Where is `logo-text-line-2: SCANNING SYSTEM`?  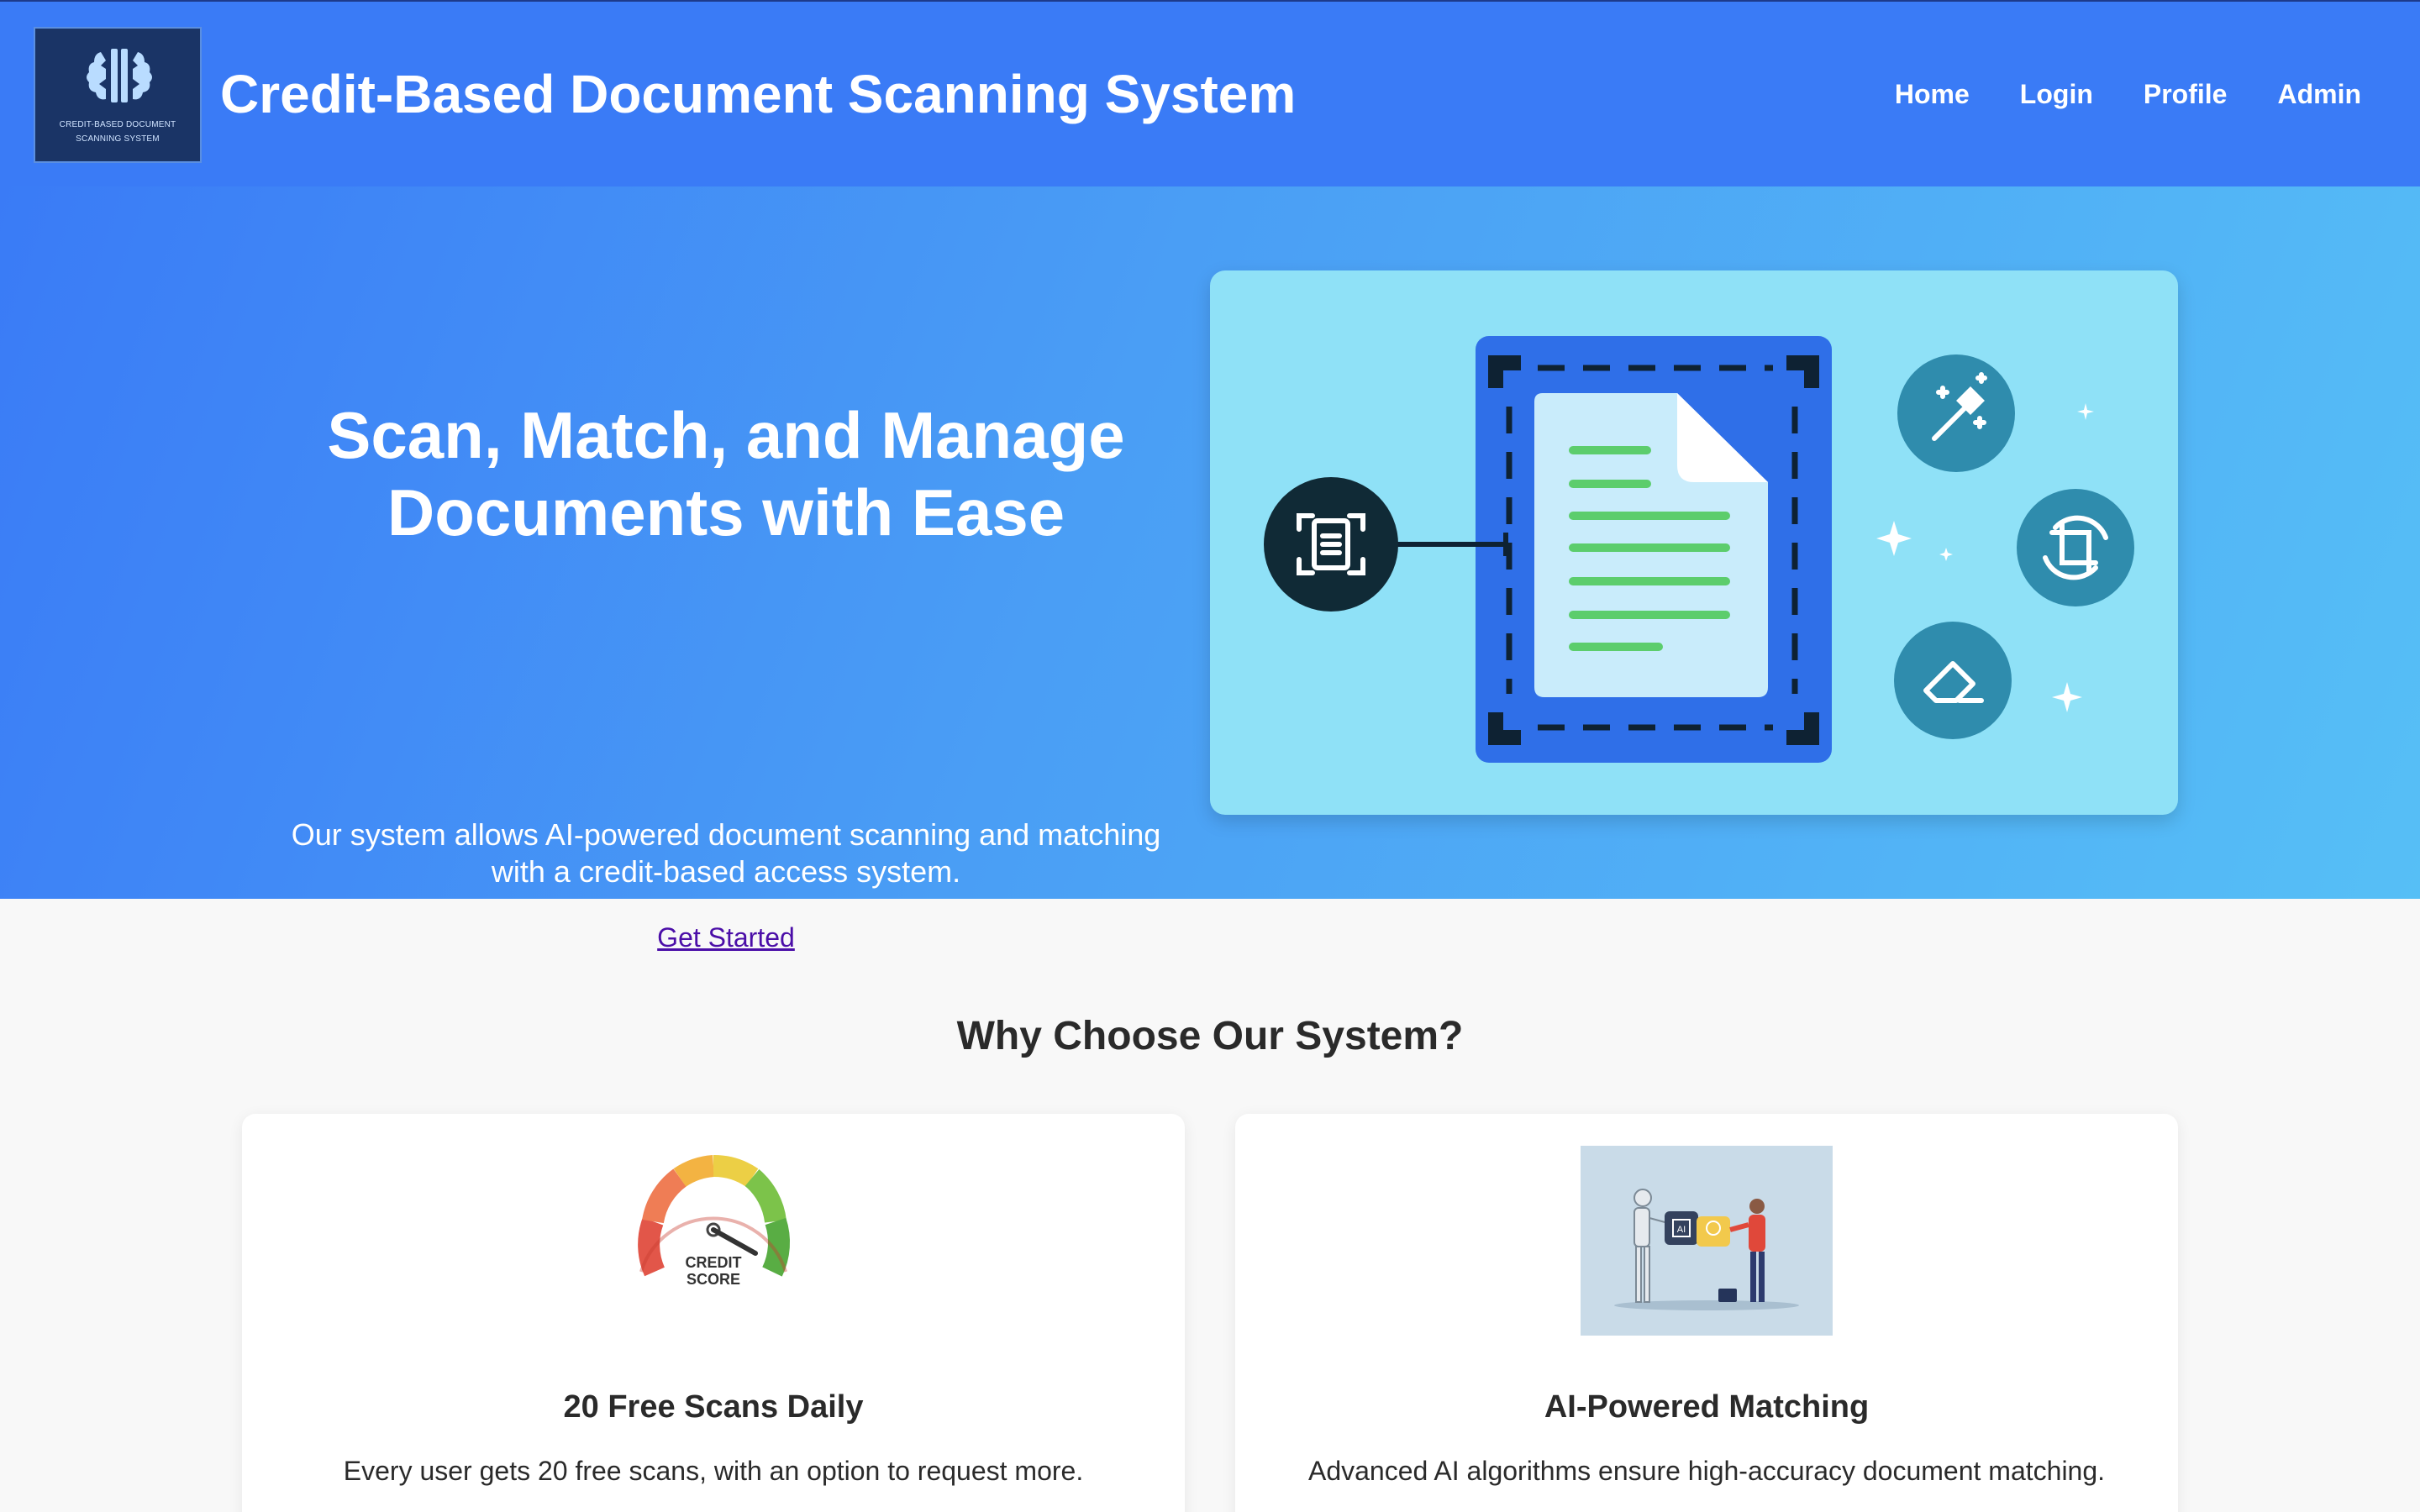 logo-text-line-2: SCANNING SYSTEM is located at coordinates (118, 139).